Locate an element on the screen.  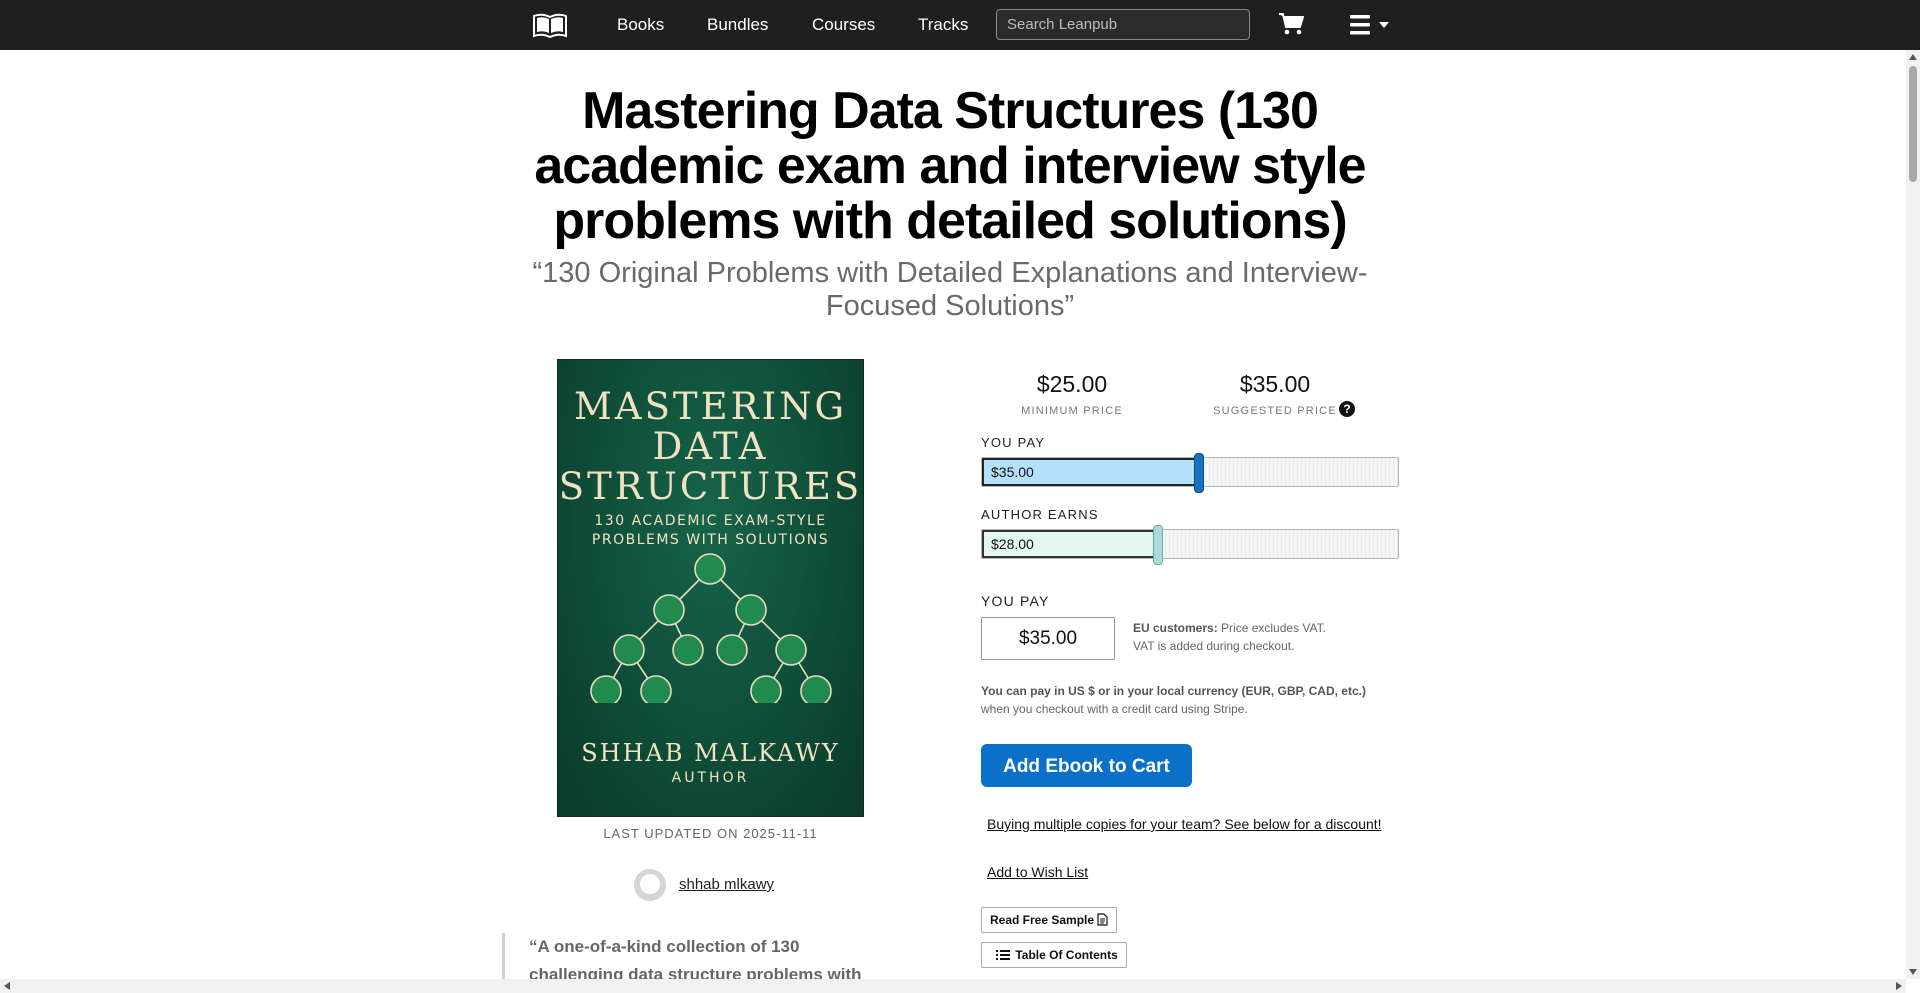
scroll-up-arrow-icon is located at coordinates (1913, 57).